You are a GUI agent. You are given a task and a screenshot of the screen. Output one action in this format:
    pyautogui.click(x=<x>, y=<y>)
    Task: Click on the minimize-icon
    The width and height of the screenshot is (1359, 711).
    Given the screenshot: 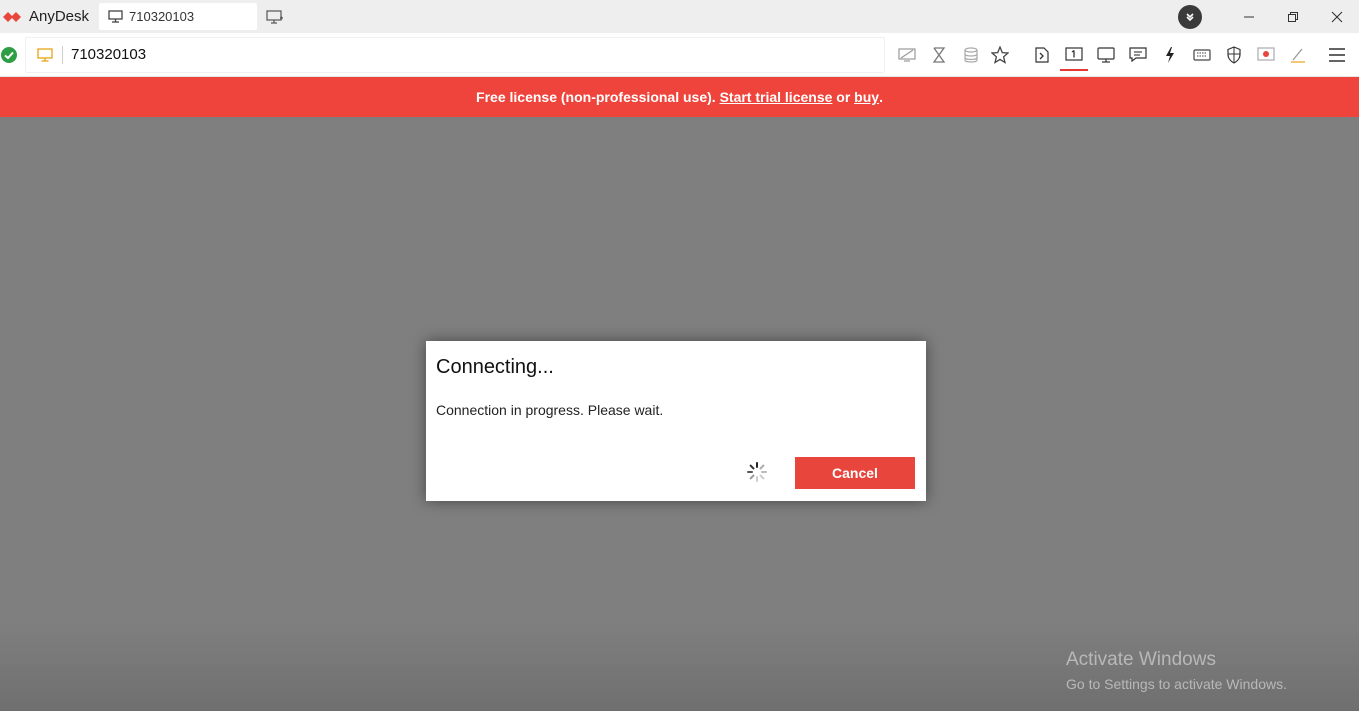 What is the action you would take?
    pyautogui.click(x=1249, y=16)
    